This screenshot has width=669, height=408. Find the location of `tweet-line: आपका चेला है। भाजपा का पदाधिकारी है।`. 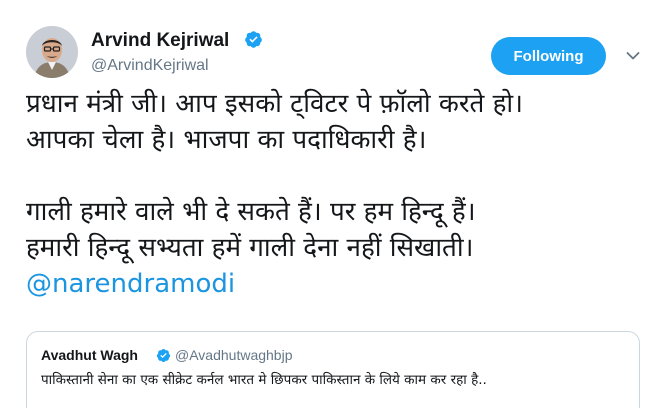

tweet-line: आपका चेला है। भाजपा का पदाधिकारी है। is located at coordinates (226, 140).